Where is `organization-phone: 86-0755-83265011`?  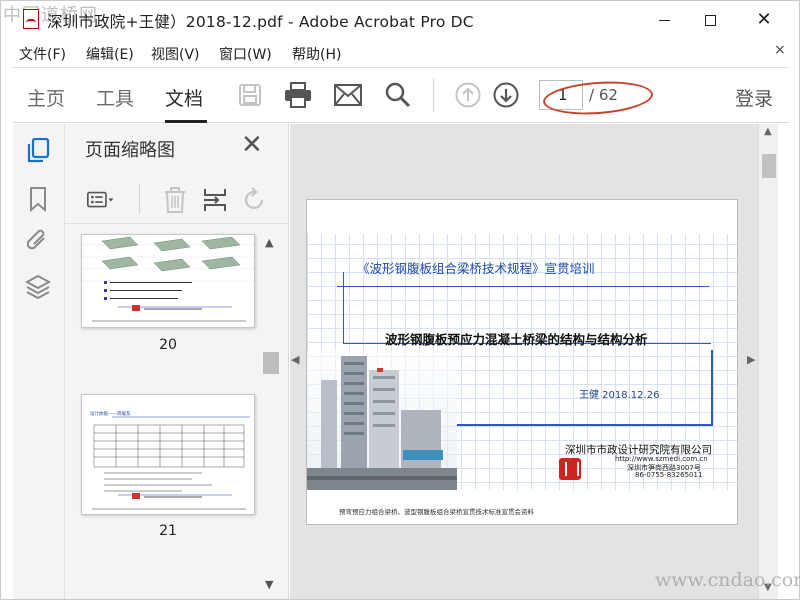 organization-phone: 86-0755-83265011 is located at coordinates (669, 475).